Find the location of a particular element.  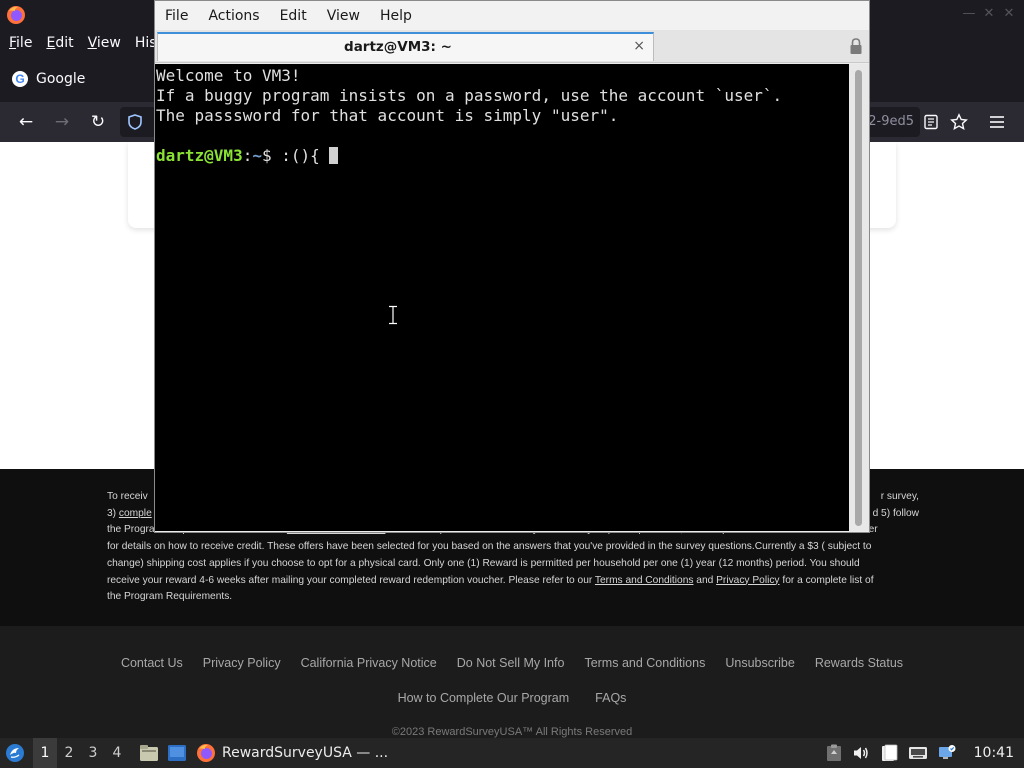

ibeam-cursor-icon is located at coordinates (393, 315).